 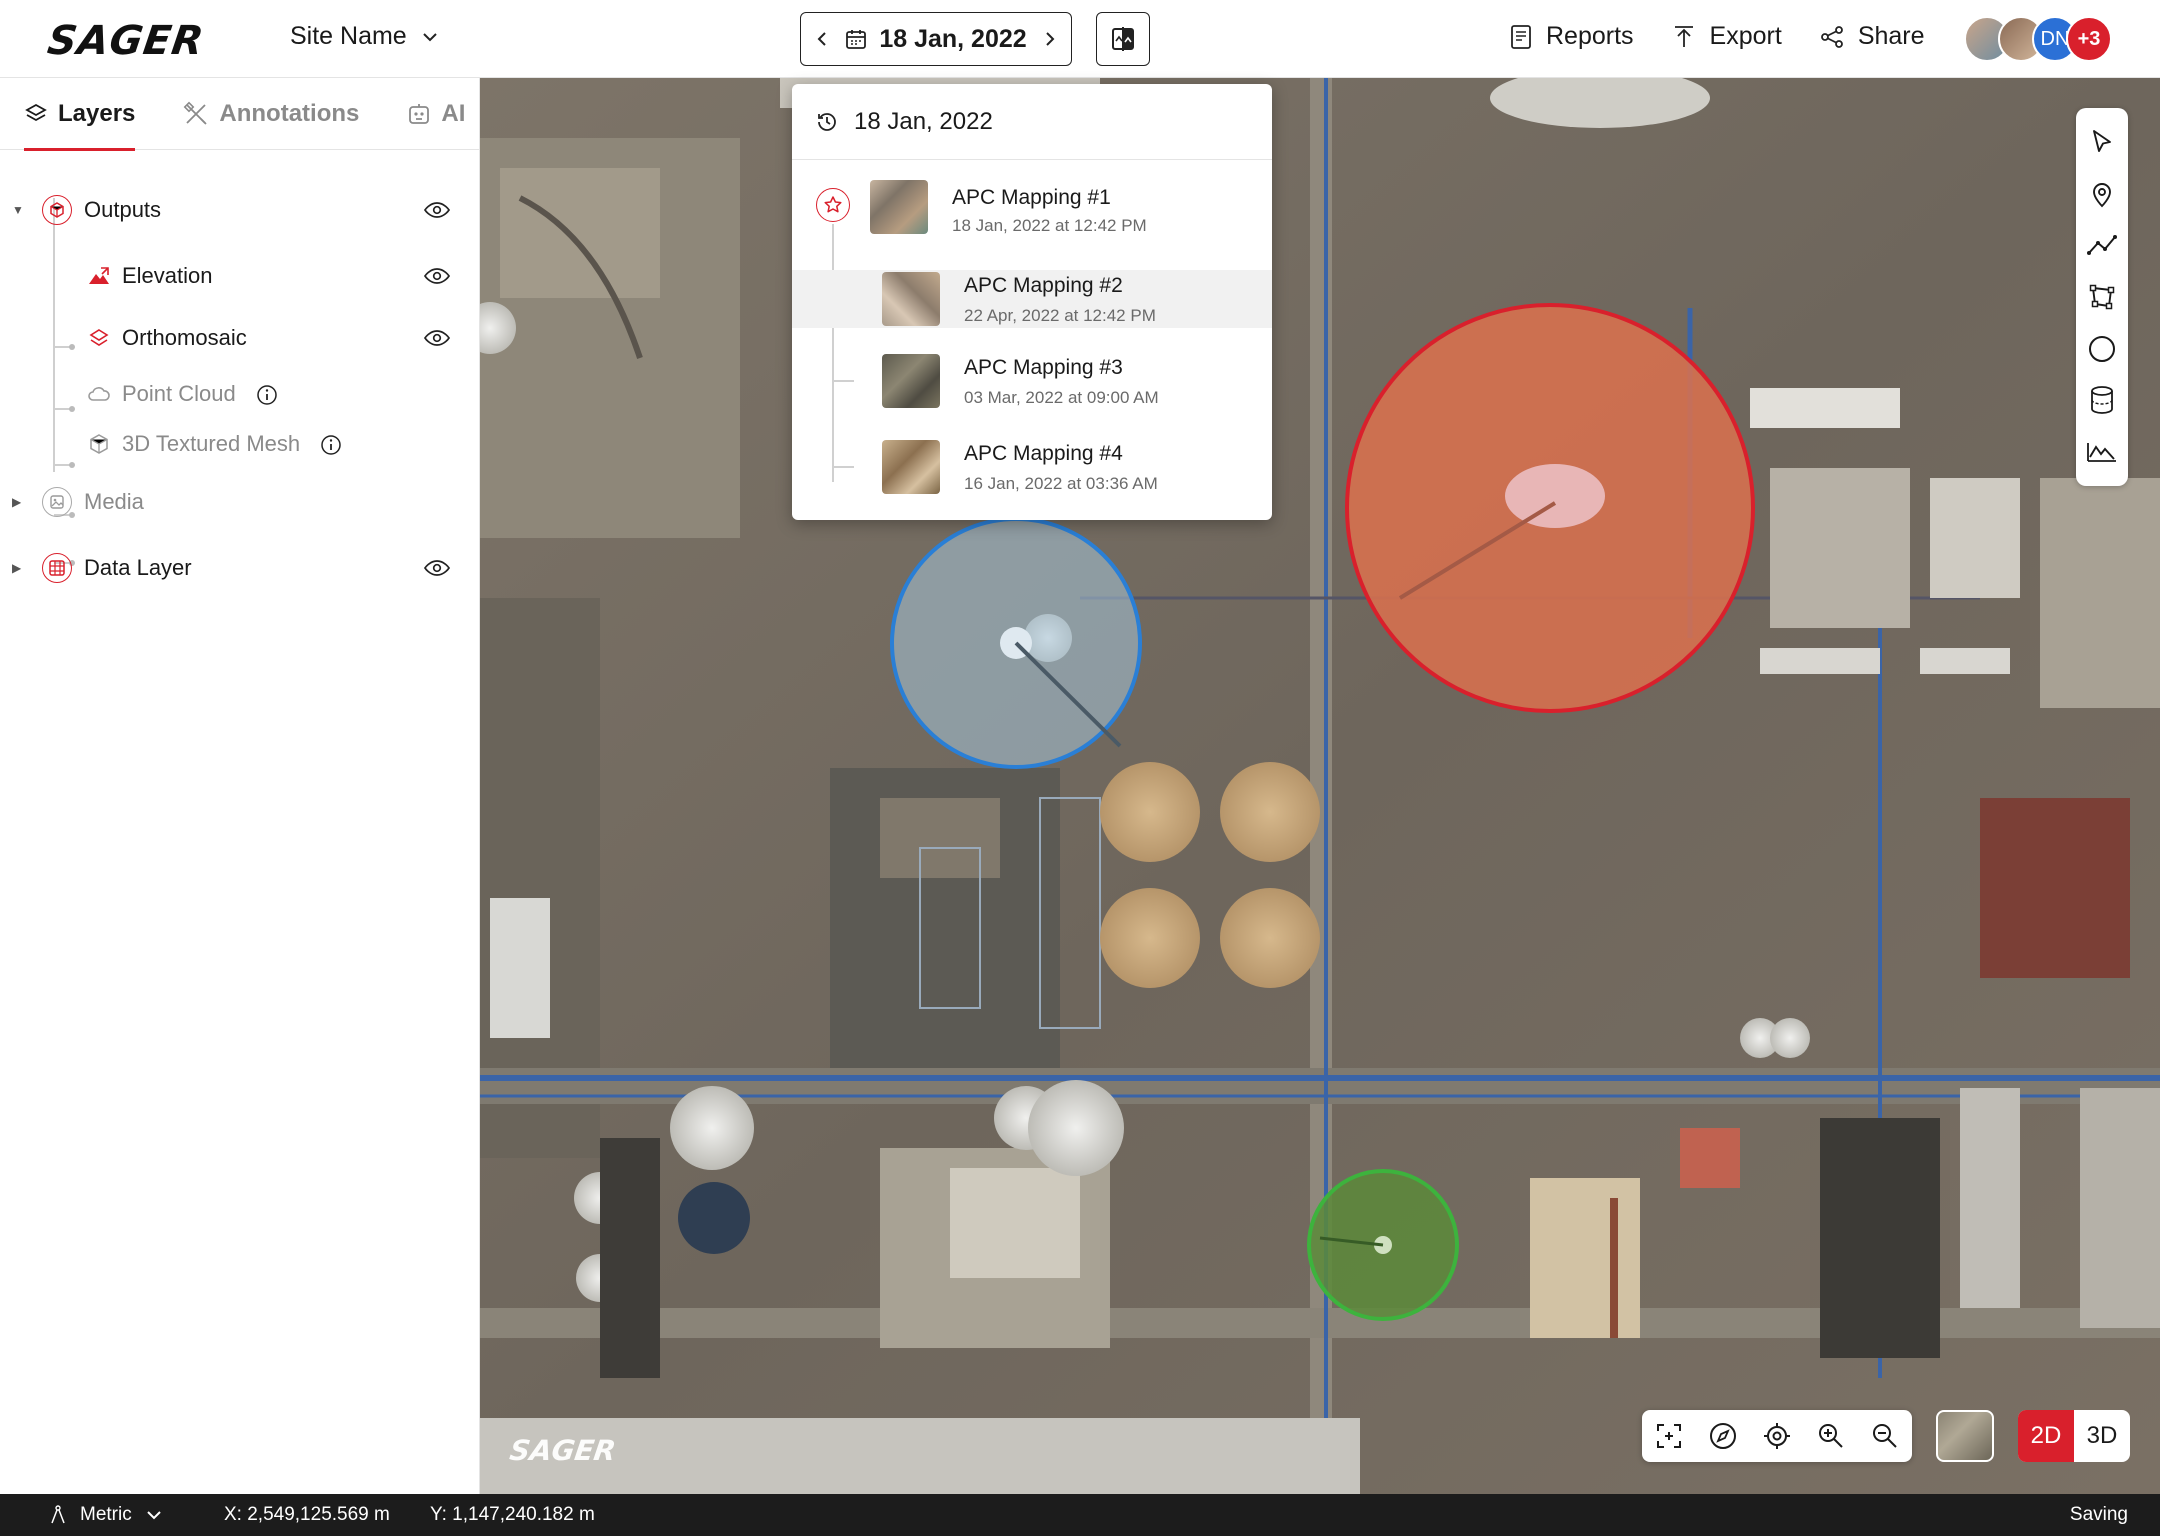 I want to click on select-icon, so click(x=2102, y=140).